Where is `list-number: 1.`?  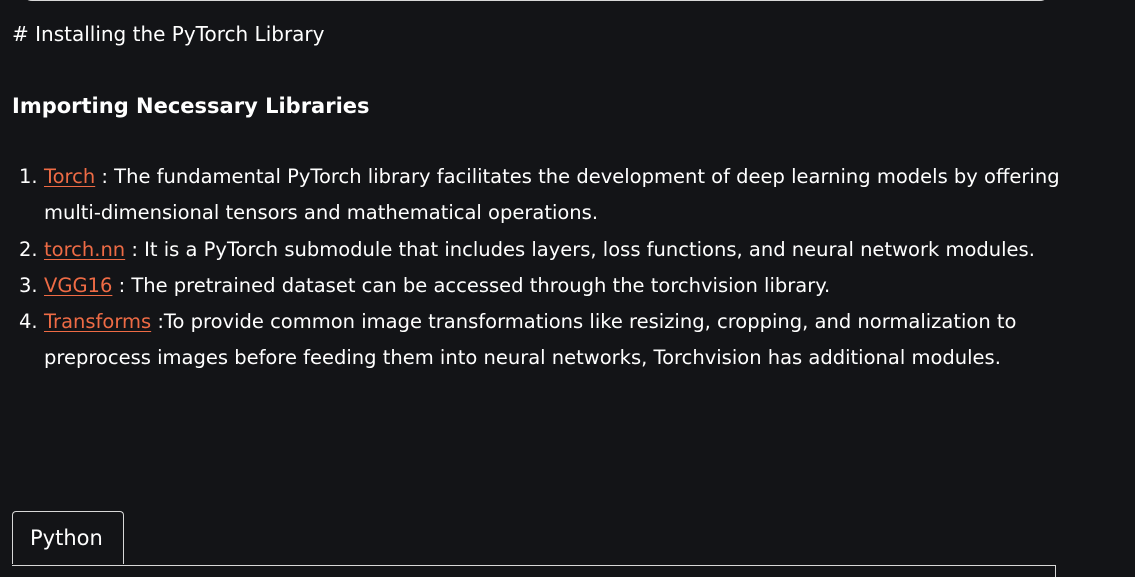 list-number: 1. is located at coordinates (28, 176).